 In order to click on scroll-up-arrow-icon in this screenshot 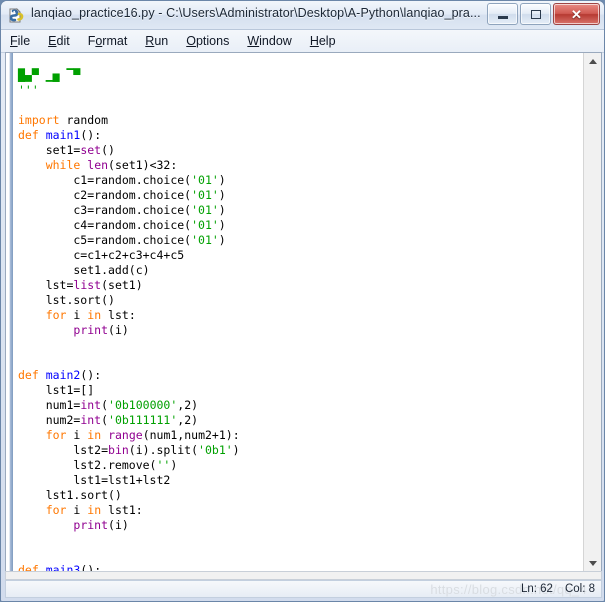, I will do `click(592, 61)`.